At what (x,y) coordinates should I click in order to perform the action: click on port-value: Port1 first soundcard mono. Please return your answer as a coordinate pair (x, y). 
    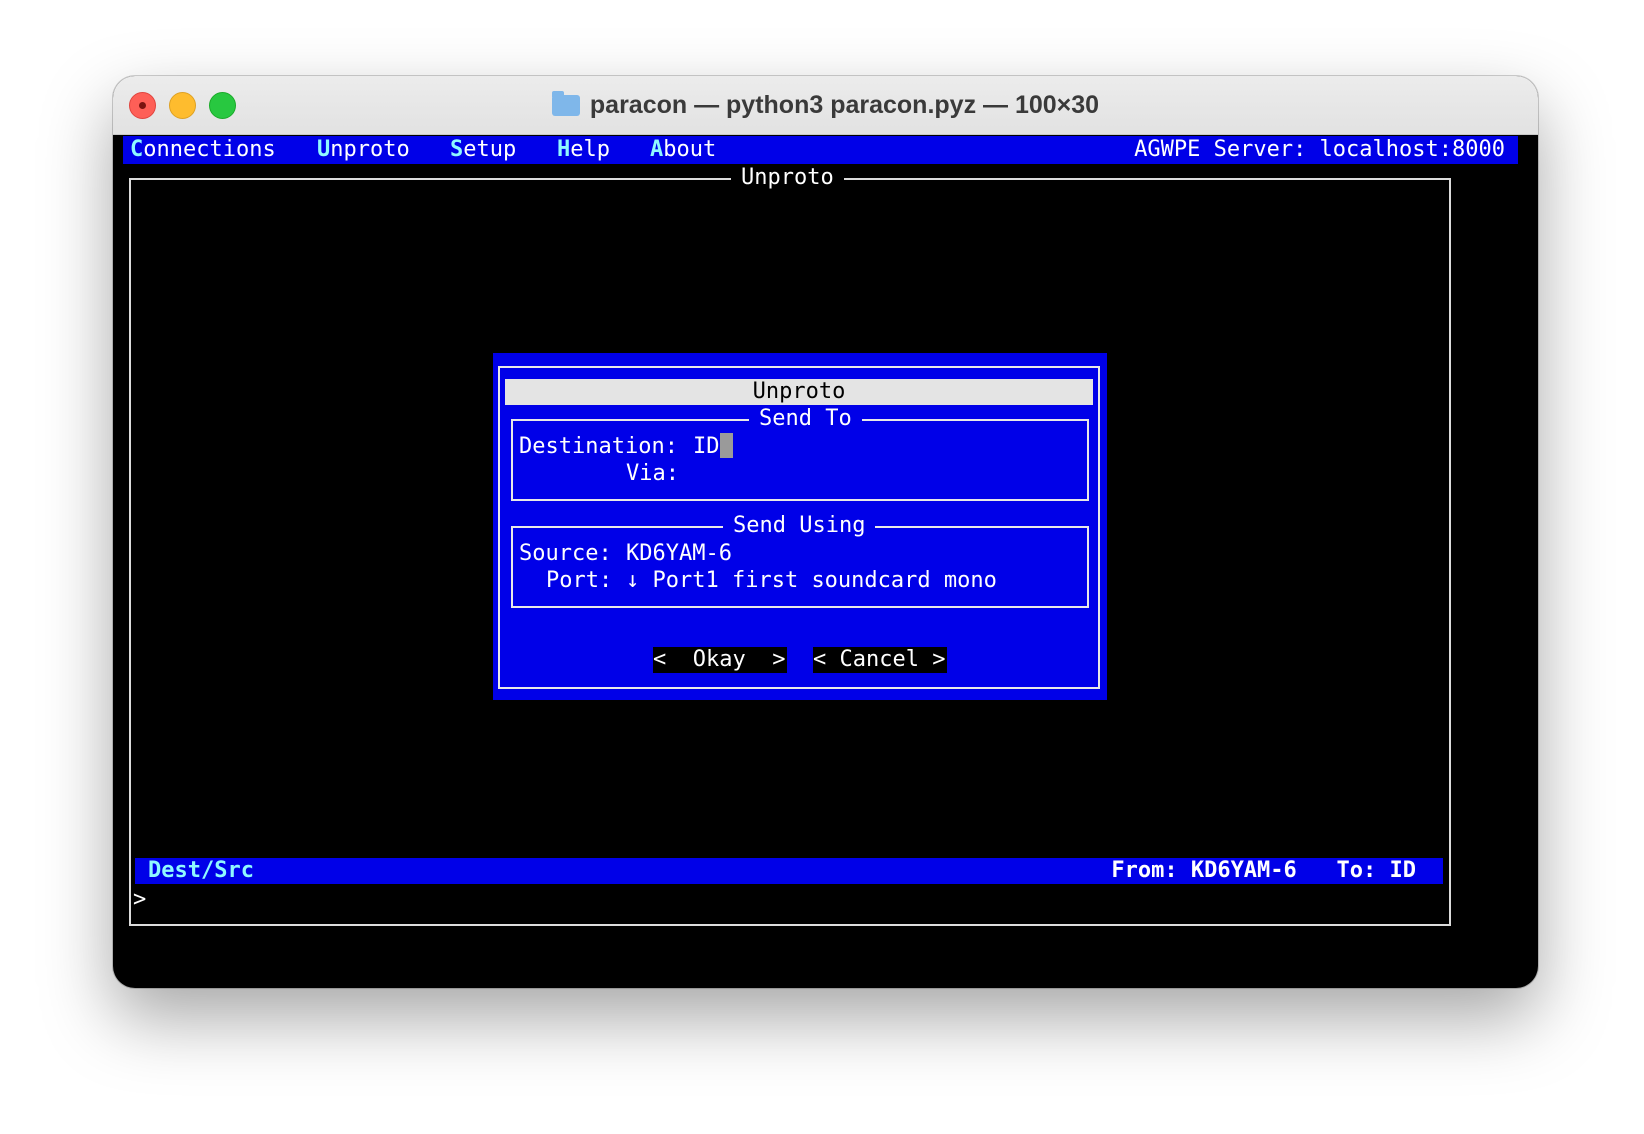
    Looking at the image, I should click on (824, 580).